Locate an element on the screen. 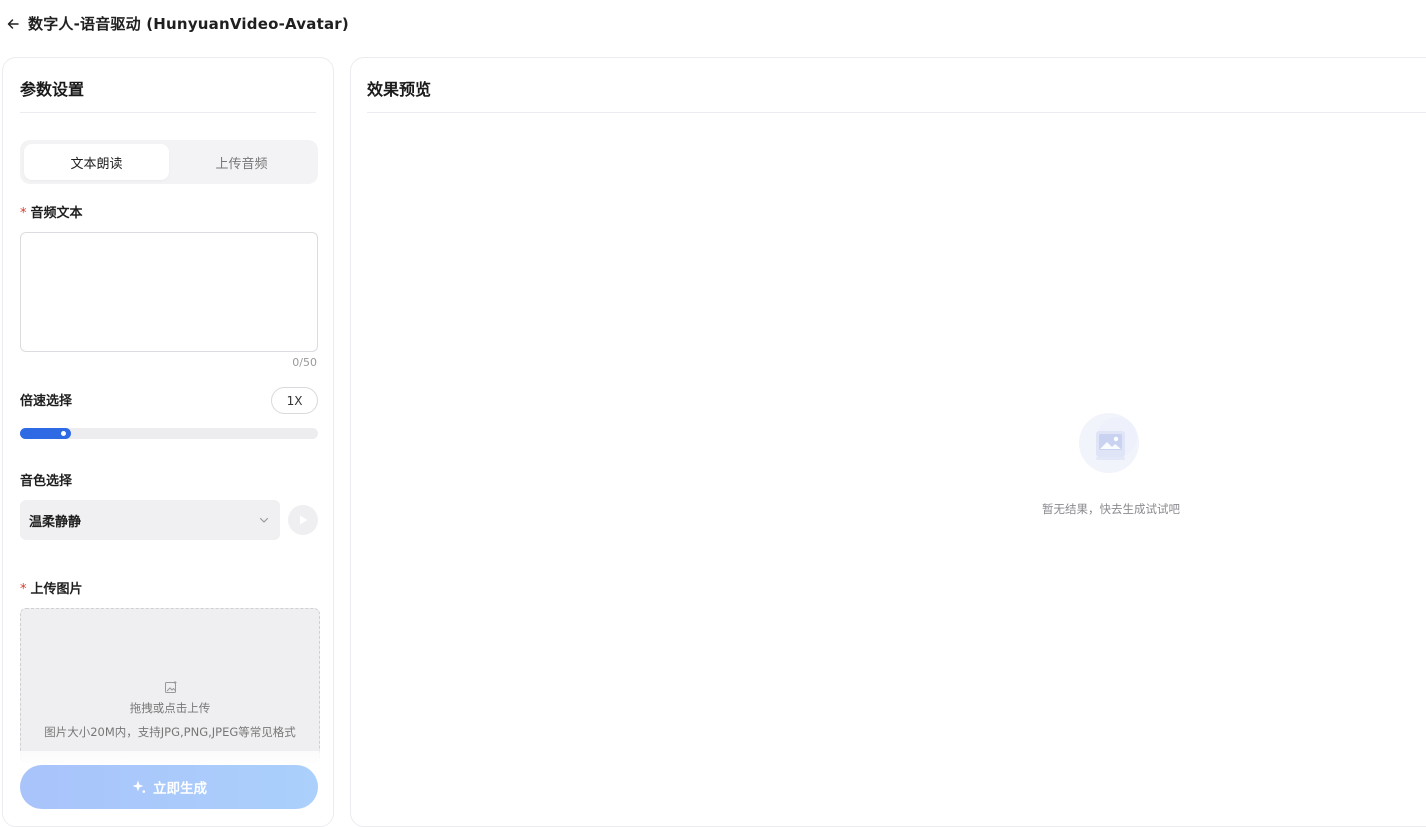 This screenshot has width=1426, height=827. generate-button: 立即生成 is located at coordinates (169, 787).